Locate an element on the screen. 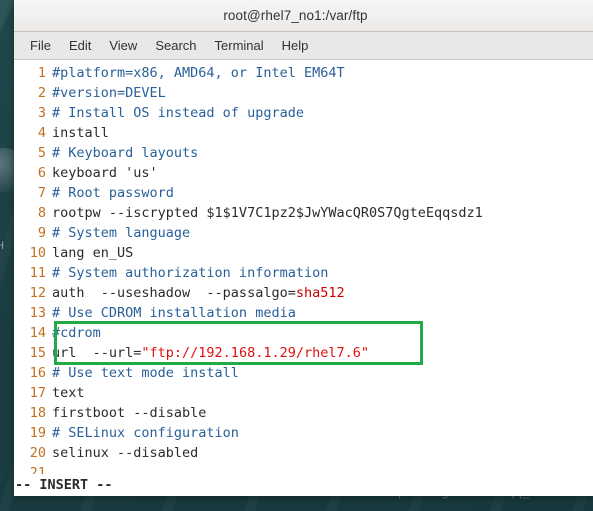 Image resolution: width=593 pixels, height=511 pixels. line-text-head: # Root password is located at coordinates (113, 193).